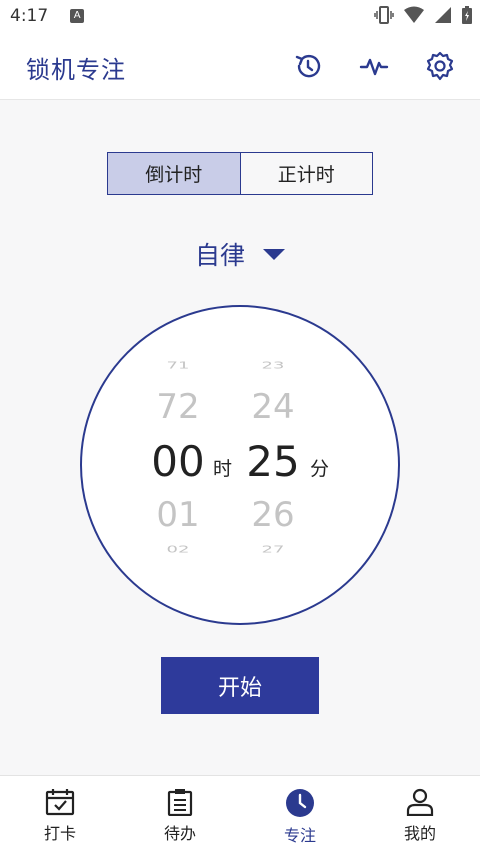 The height and width of the screenshot is (853, 480). Describe the element at coordinates (273, 515) in the screenshot. I see `minute-next: 26` at that location.